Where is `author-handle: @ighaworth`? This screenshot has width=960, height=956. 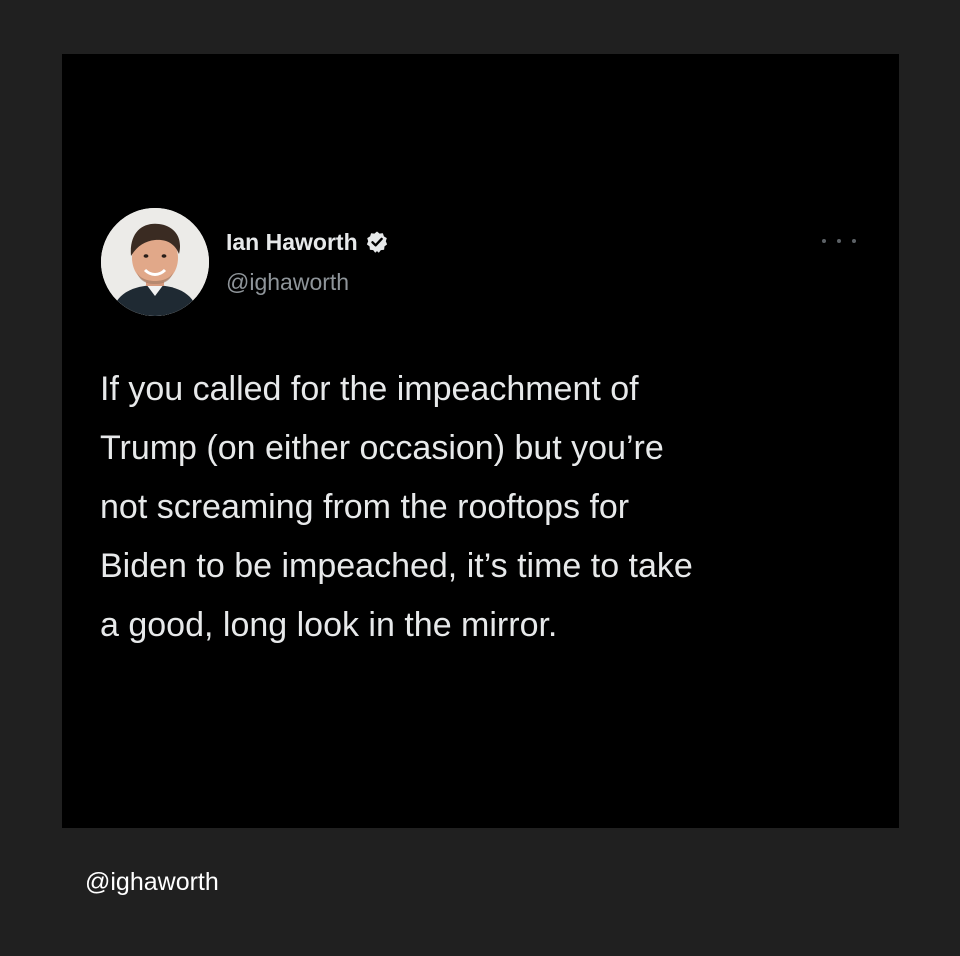
author-handle: @ighaworth is located at coordinates (287, 282).